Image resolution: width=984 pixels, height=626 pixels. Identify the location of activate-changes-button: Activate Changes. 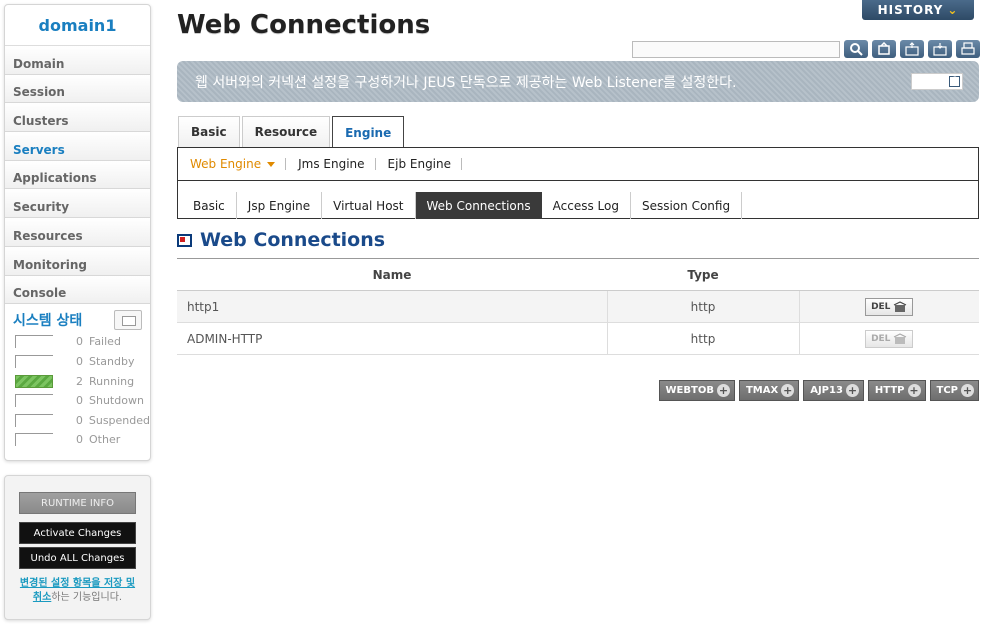
(77, 532).